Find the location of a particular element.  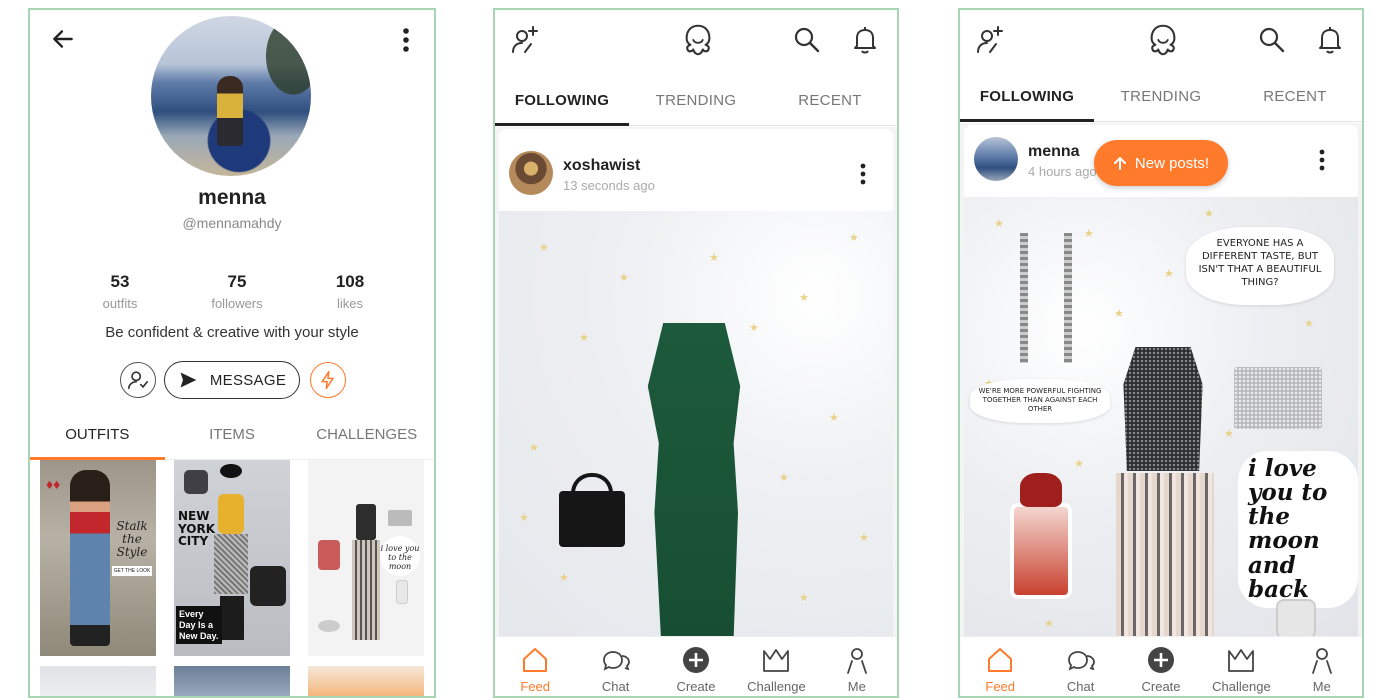

follow-button is located at coordinates (138, 380).